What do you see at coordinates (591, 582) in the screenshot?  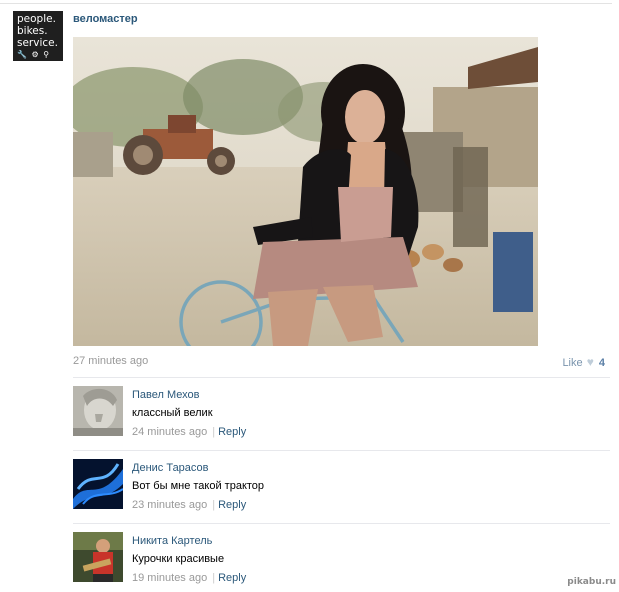 I see `pikabu-watermark: pikabu.ru` at bounding box center [591, 582].